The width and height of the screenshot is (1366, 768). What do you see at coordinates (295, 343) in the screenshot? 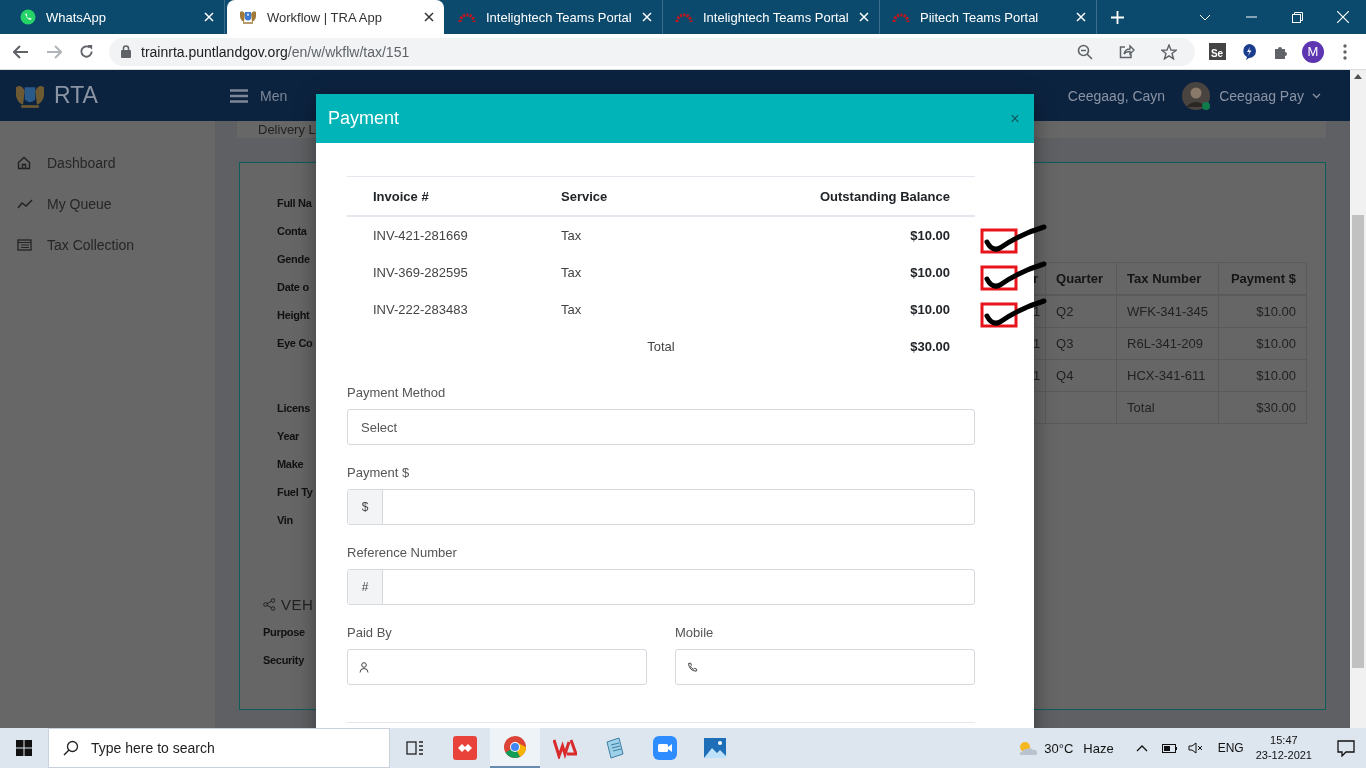
I see `field-label: Eye Co` at bounding box center [295, 343].